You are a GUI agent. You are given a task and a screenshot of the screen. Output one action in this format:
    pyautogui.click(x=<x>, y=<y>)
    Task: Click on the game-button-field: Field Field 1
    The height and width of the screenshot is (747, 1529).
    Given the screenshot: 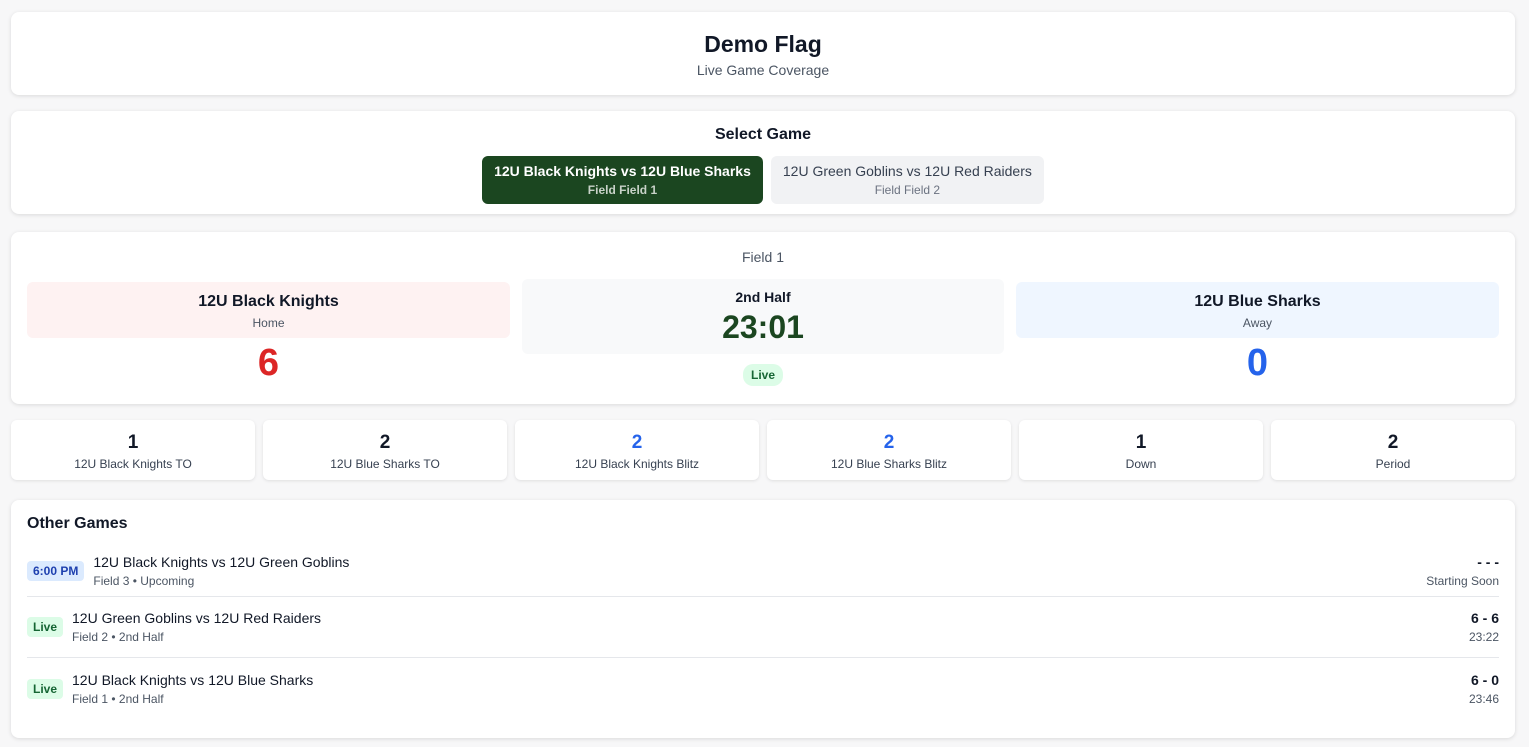 What is the action you would take?
    pyautogui.click(x=622, y=190)
    